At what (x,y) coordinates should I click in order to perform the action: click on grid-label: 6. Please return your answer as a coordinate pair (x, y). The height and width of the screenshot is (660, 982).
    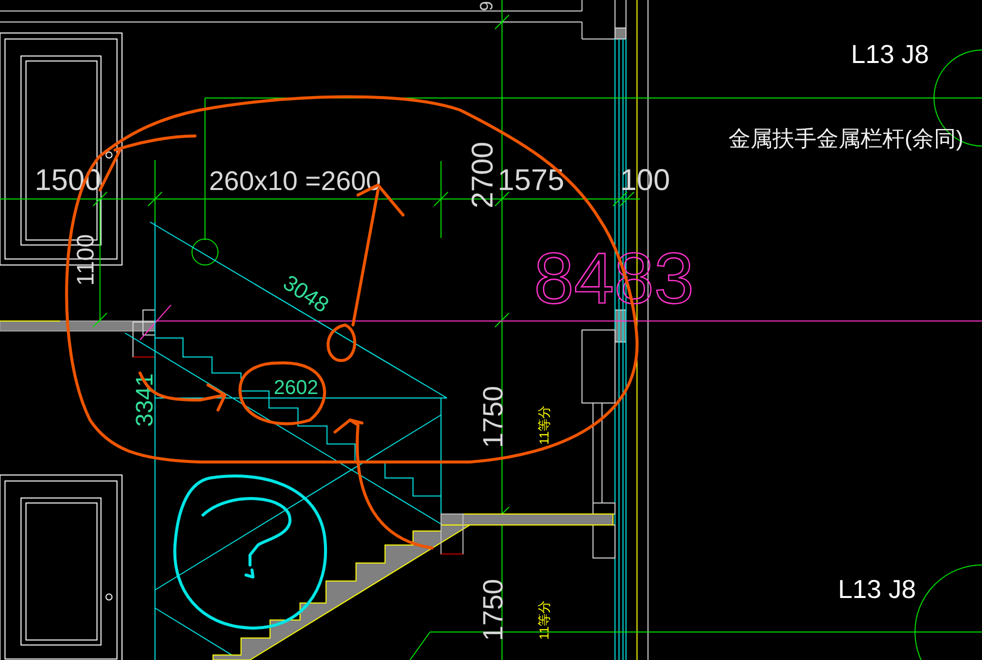
    Looking at the image, I should click on (486, 6).